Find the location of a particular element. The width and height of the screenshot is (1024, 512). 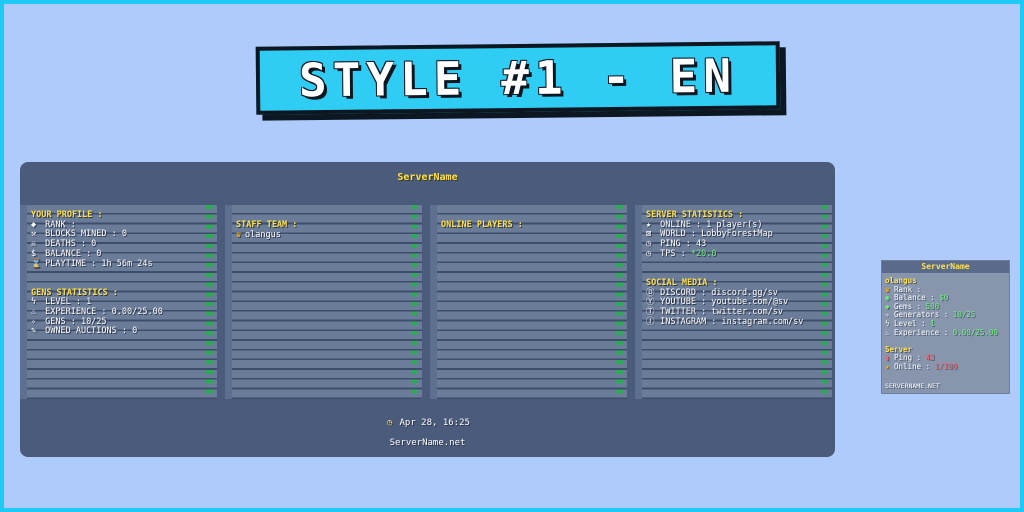

title-banner: STYLE #1 - EN is located at coordinates (518, 78).